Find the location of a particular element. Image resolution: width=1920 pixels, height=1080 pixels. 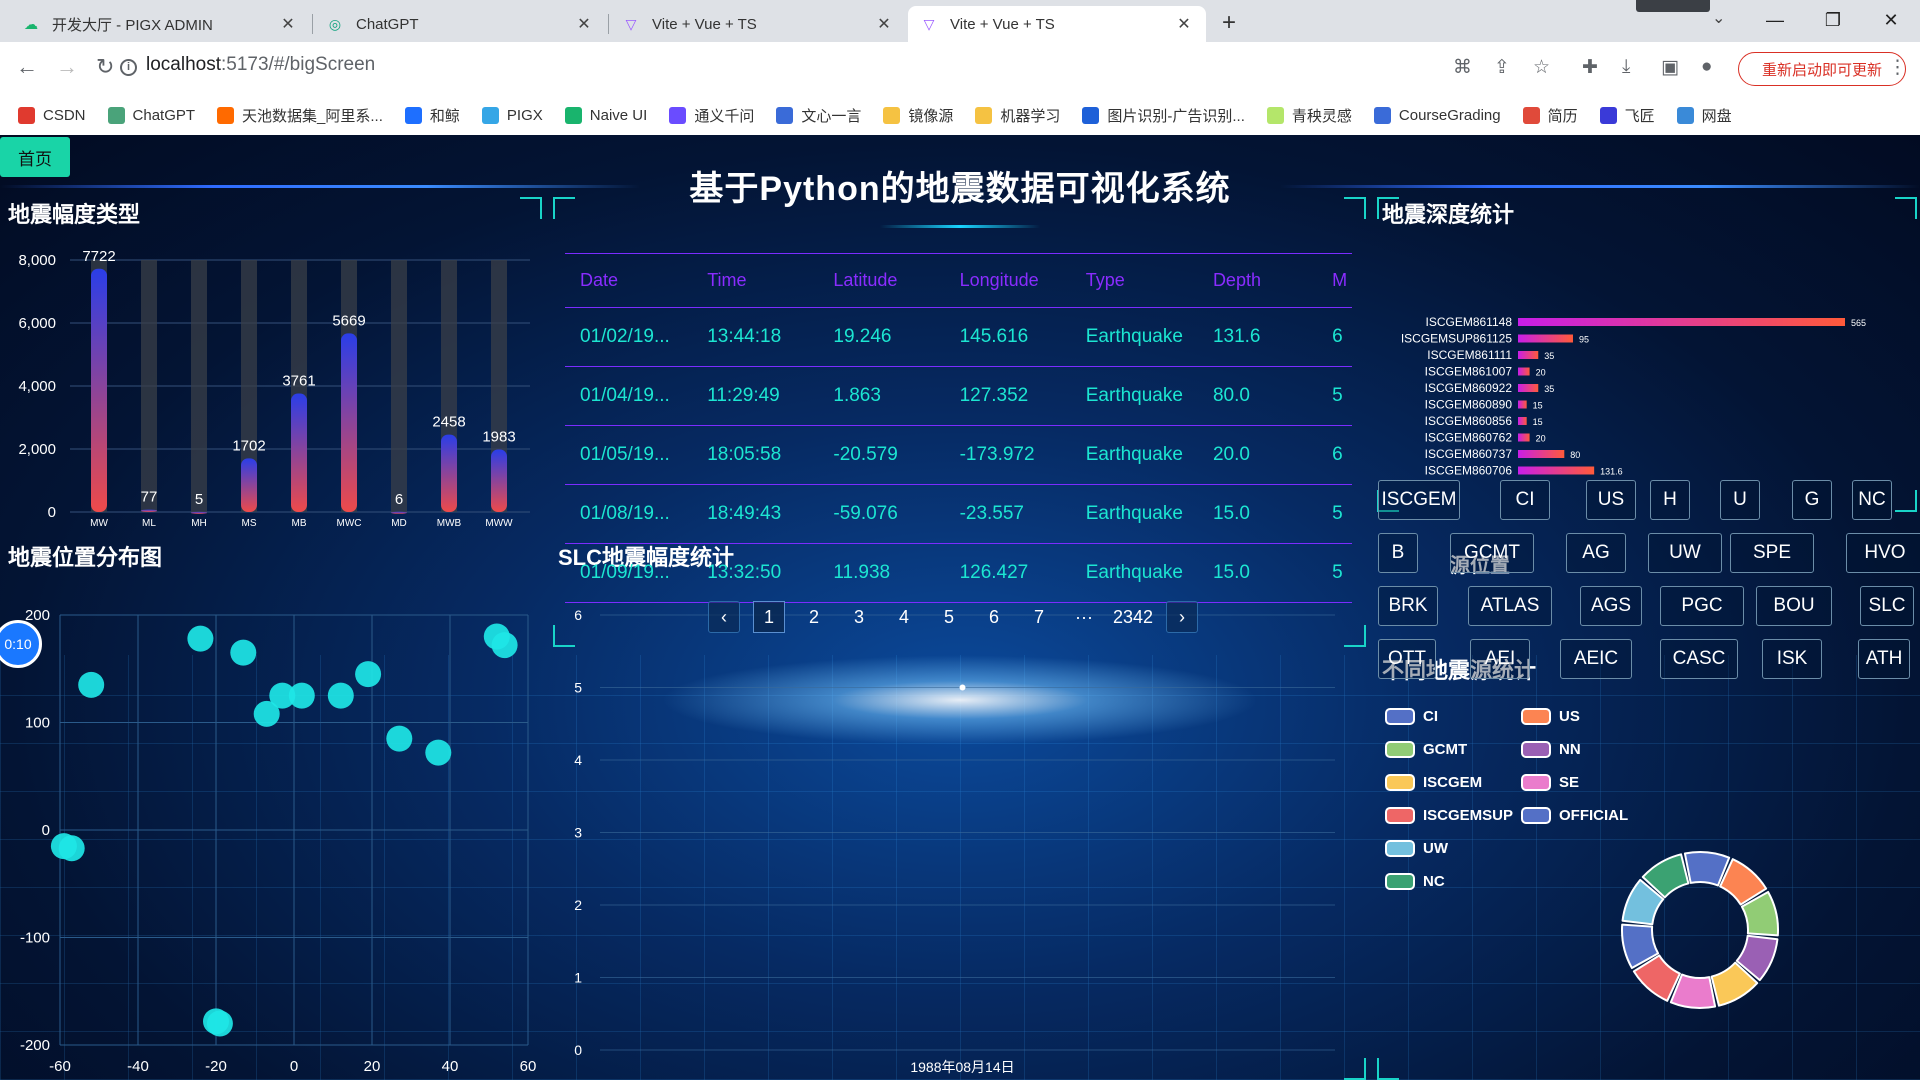

download-icon: ⤓ is located at coordinates (1626, 67).